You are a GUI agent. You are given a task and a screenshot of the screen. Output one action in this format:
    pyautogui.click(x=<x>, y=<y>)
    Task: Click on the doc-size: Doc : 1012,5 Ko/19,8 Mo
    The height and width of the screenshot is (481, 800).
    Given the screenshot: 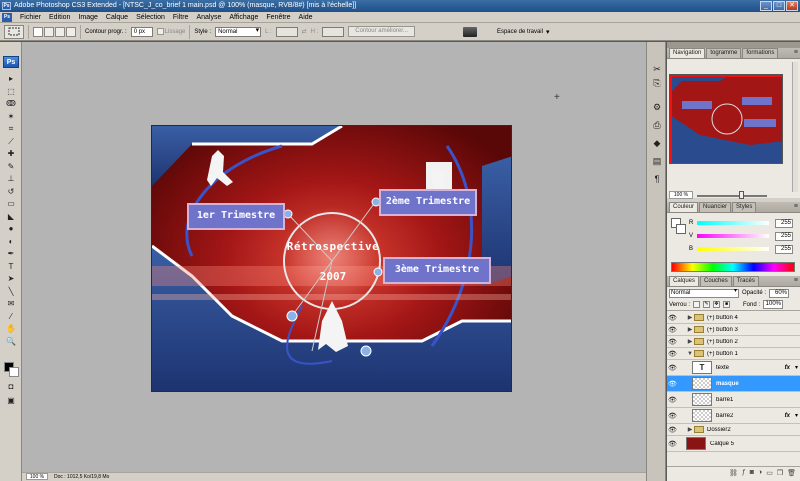 What is the action you would take?
    pyautogui.click(x=81, y=477)
    